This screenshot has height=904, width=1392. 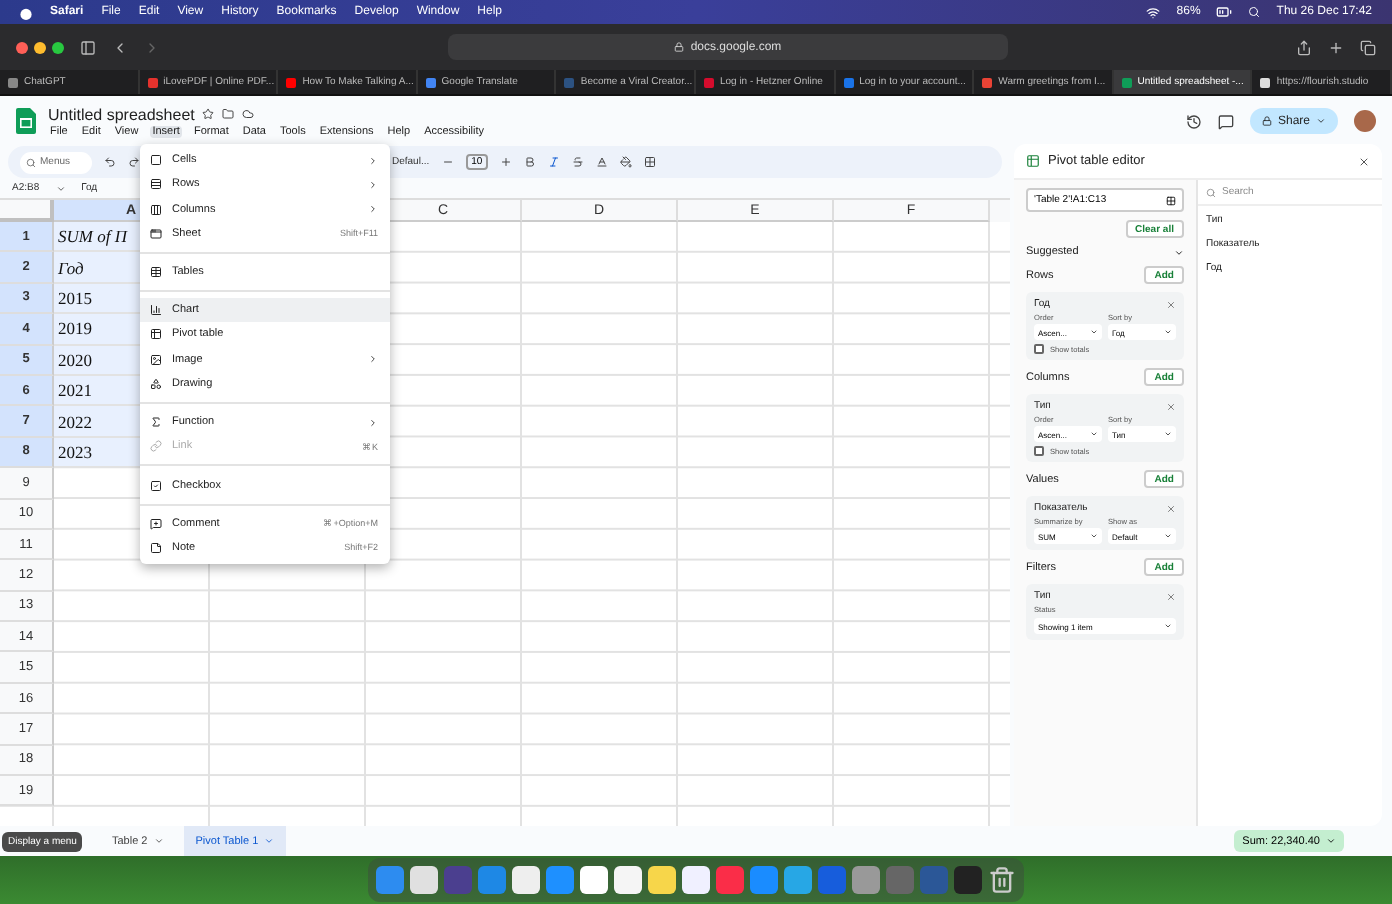 What do you see at coordinates (1002, 880) in the screenshot?
I see `trash-icon` at bounding box center [1002, 880].